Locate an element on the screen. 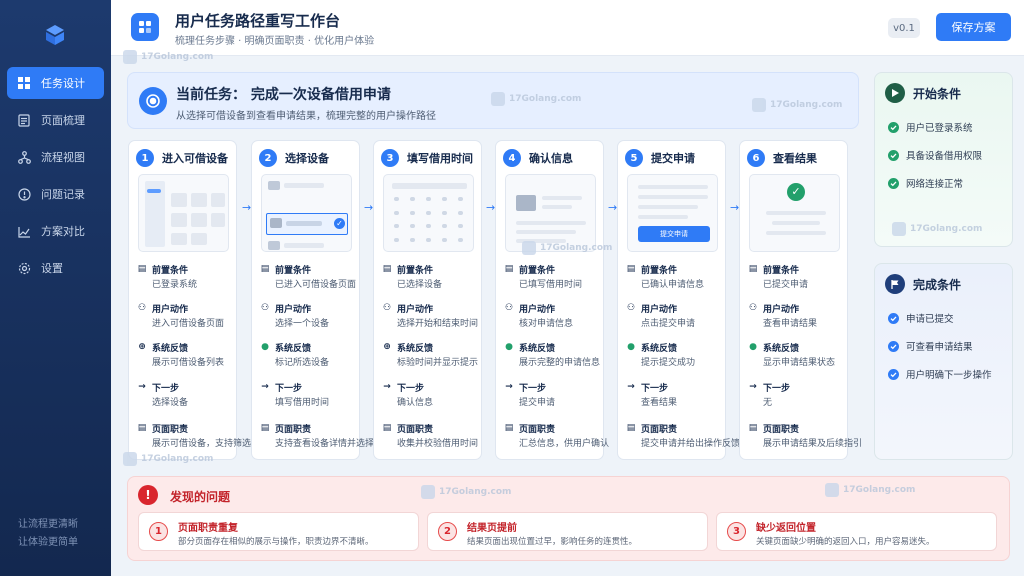 This screenshot has height=576, width=1024. problem-card-3: 3 缺少返回位置 关键页面缺少明确的返回入口，用户容易迷失。 is located at coordinates (856, 531).